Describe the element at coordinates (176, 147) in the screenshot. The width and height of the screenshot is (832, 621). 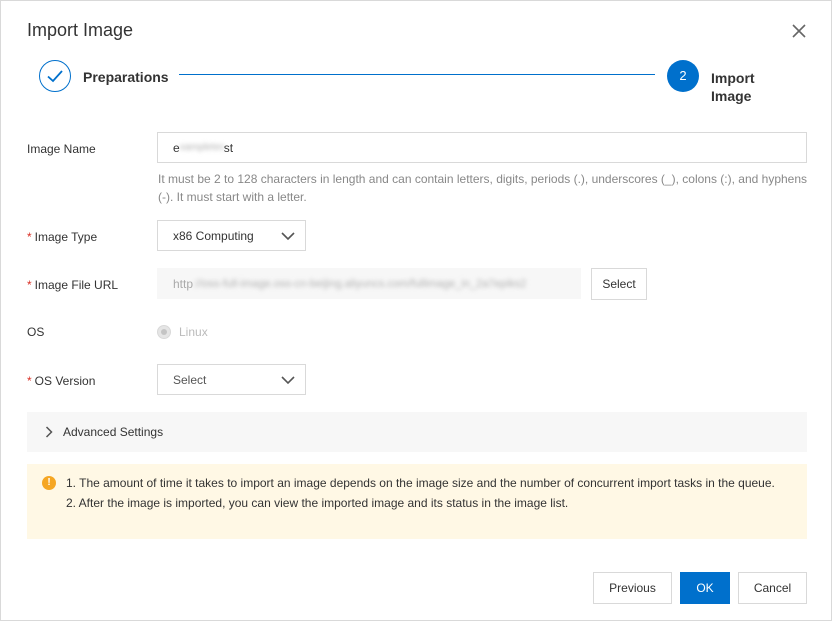
I see `image-name-value-prefix: e` at that location.